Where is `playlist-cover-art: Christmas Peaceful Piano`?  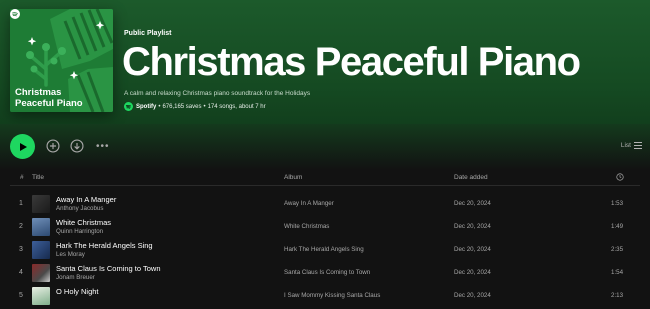
playlist-cover-art: Christmas Peaceful Piano is located at coordinates (61, 60).